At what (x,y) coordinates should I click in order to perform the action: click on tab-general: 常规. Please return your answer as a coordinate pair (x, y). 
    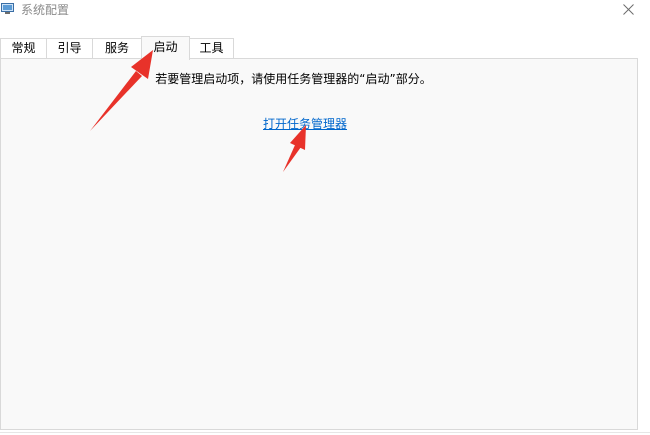
    Looking at the image, I should click on (23, 48).